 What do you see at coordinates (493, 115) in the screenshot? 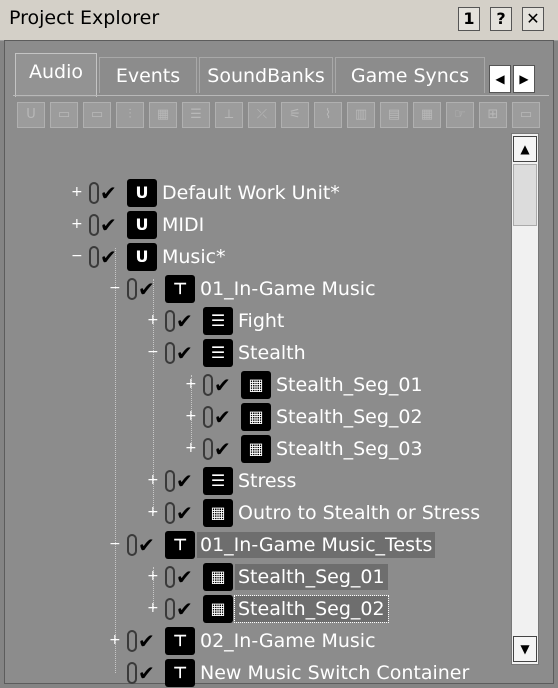
I see `bus-icon: ⊞` at bounding box center [493, 115].